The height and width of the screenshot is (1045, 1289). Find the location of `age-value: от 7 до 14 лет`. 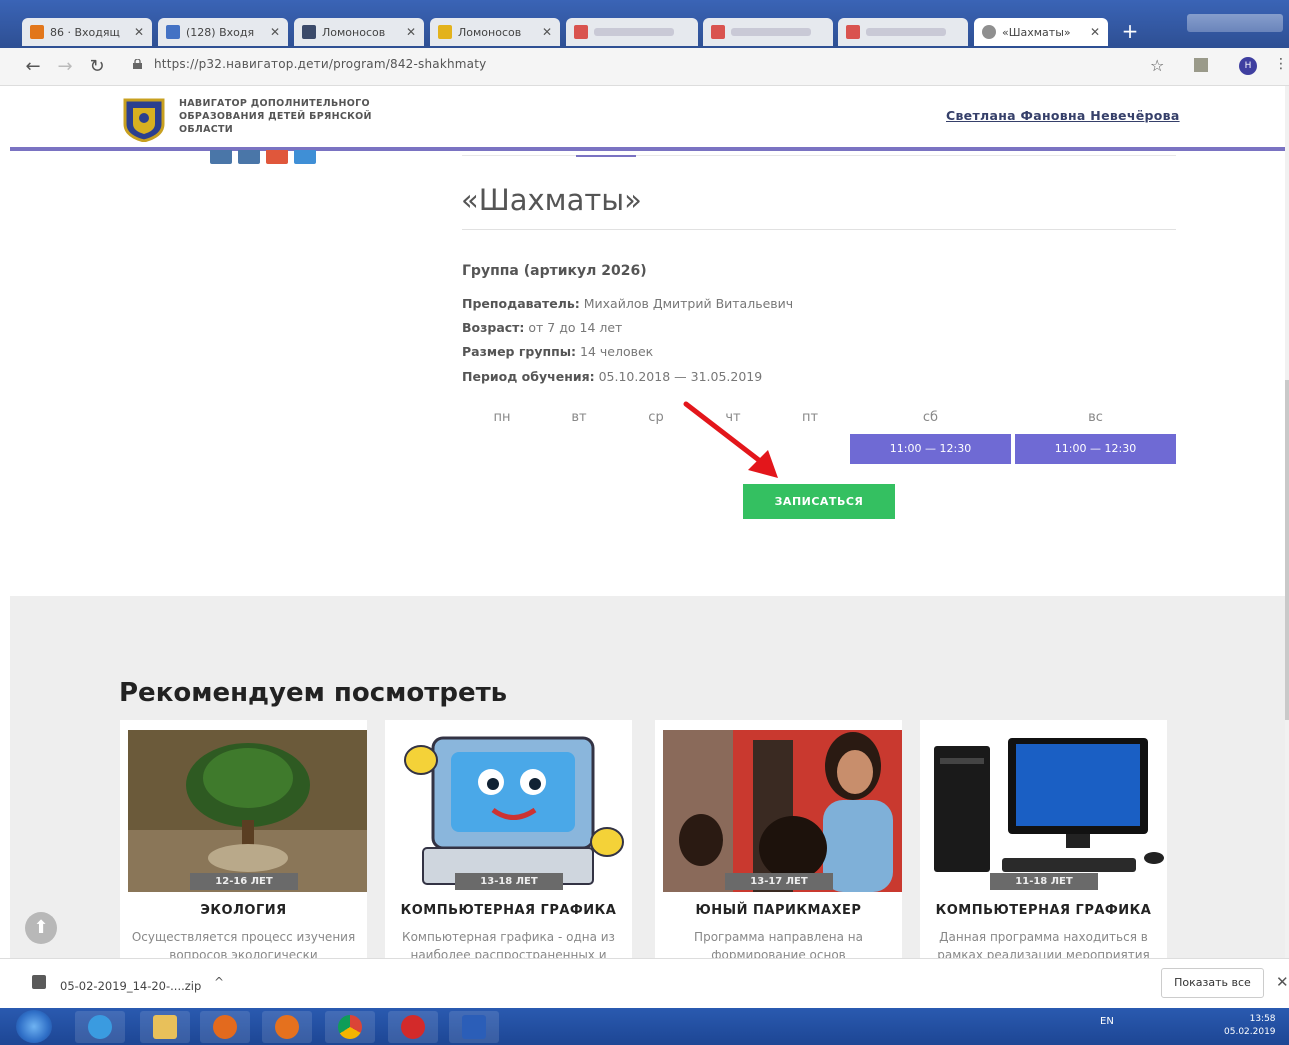

age-value: от 7 до 14 лет is located at coordinates (573, 327).